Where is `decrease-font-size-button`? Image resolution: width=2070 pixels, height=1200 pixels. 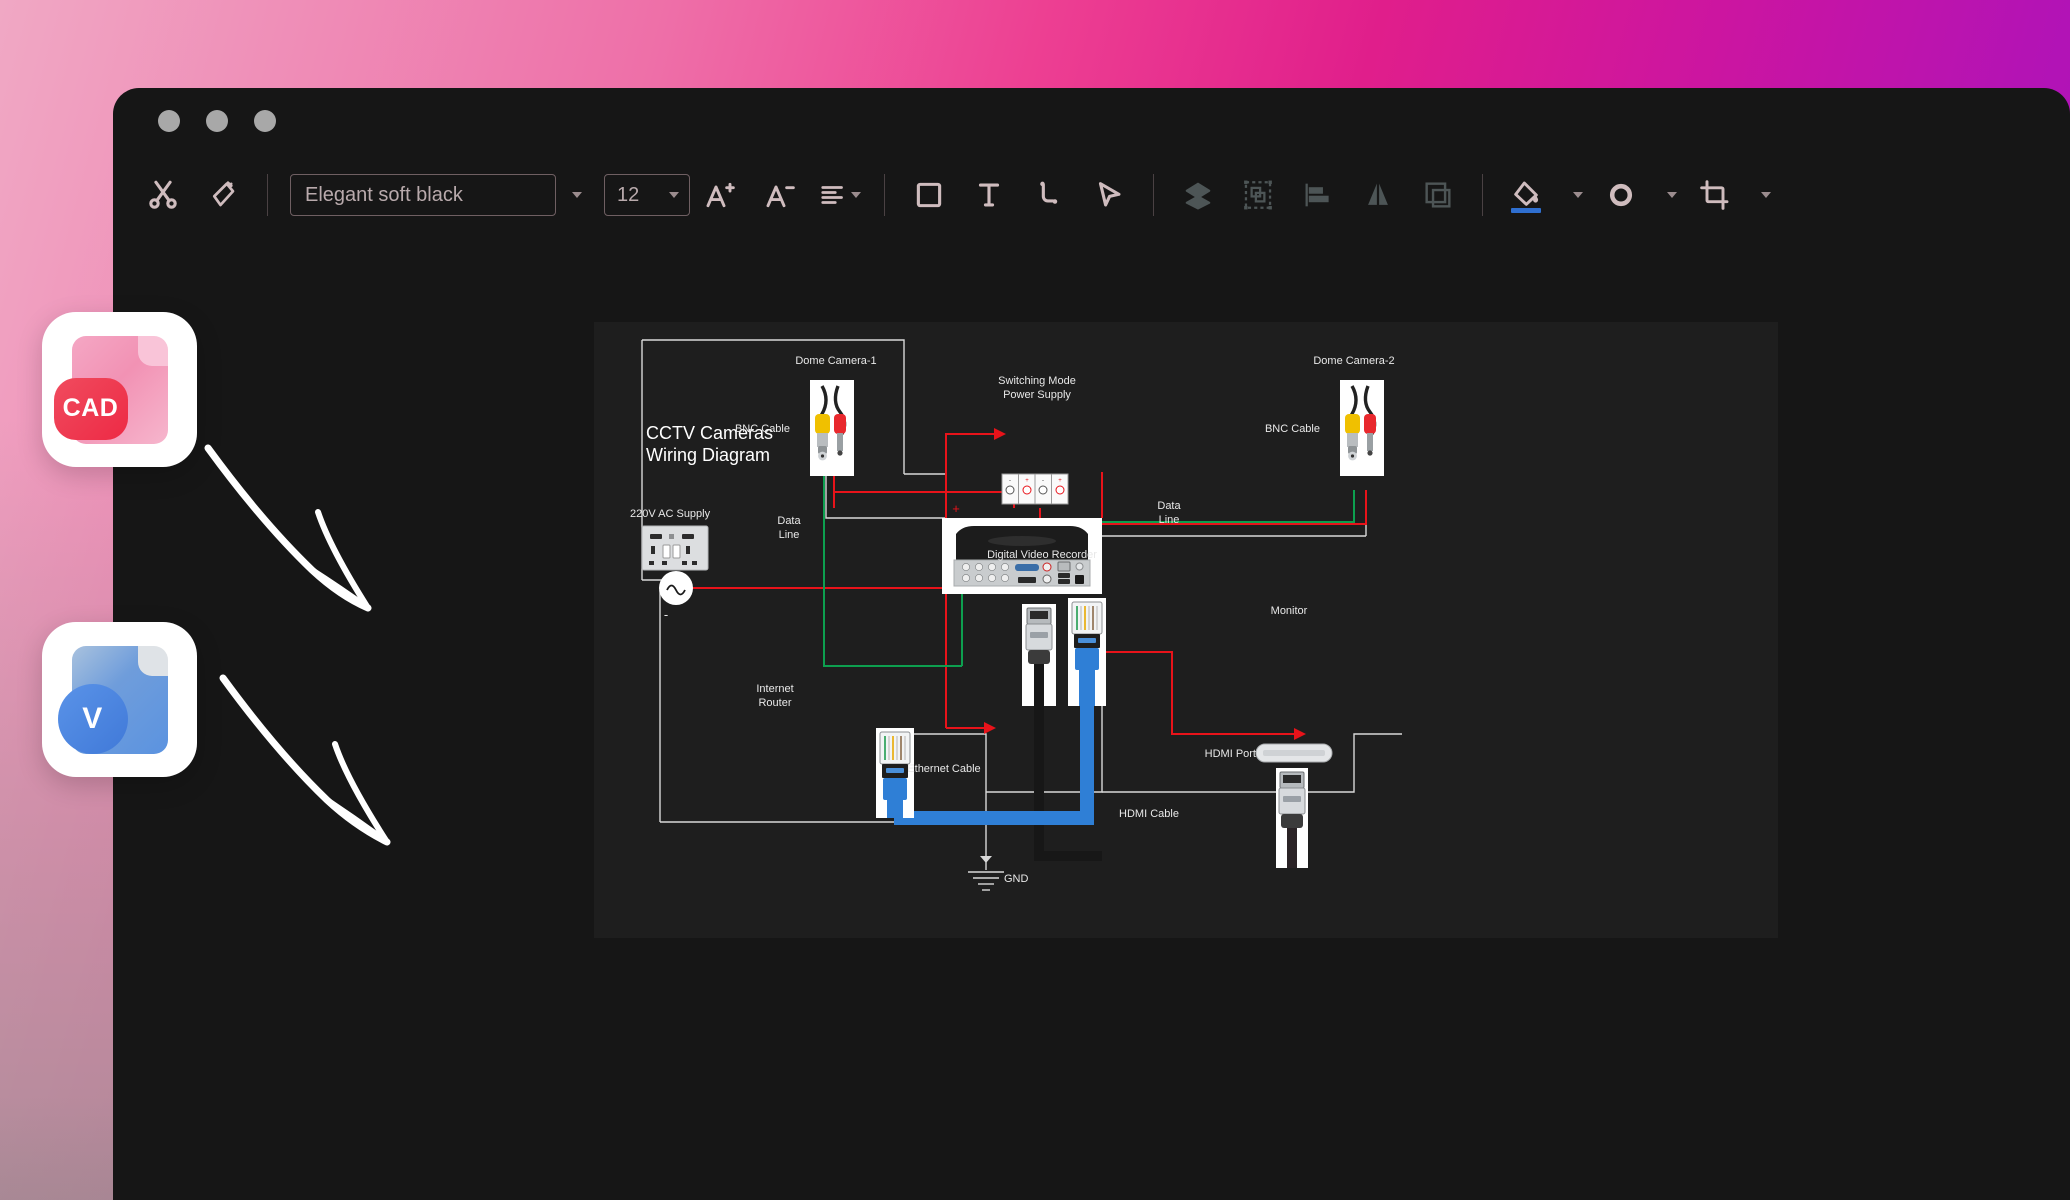 decrease-font-size-button is located at coordinates (780, 195).